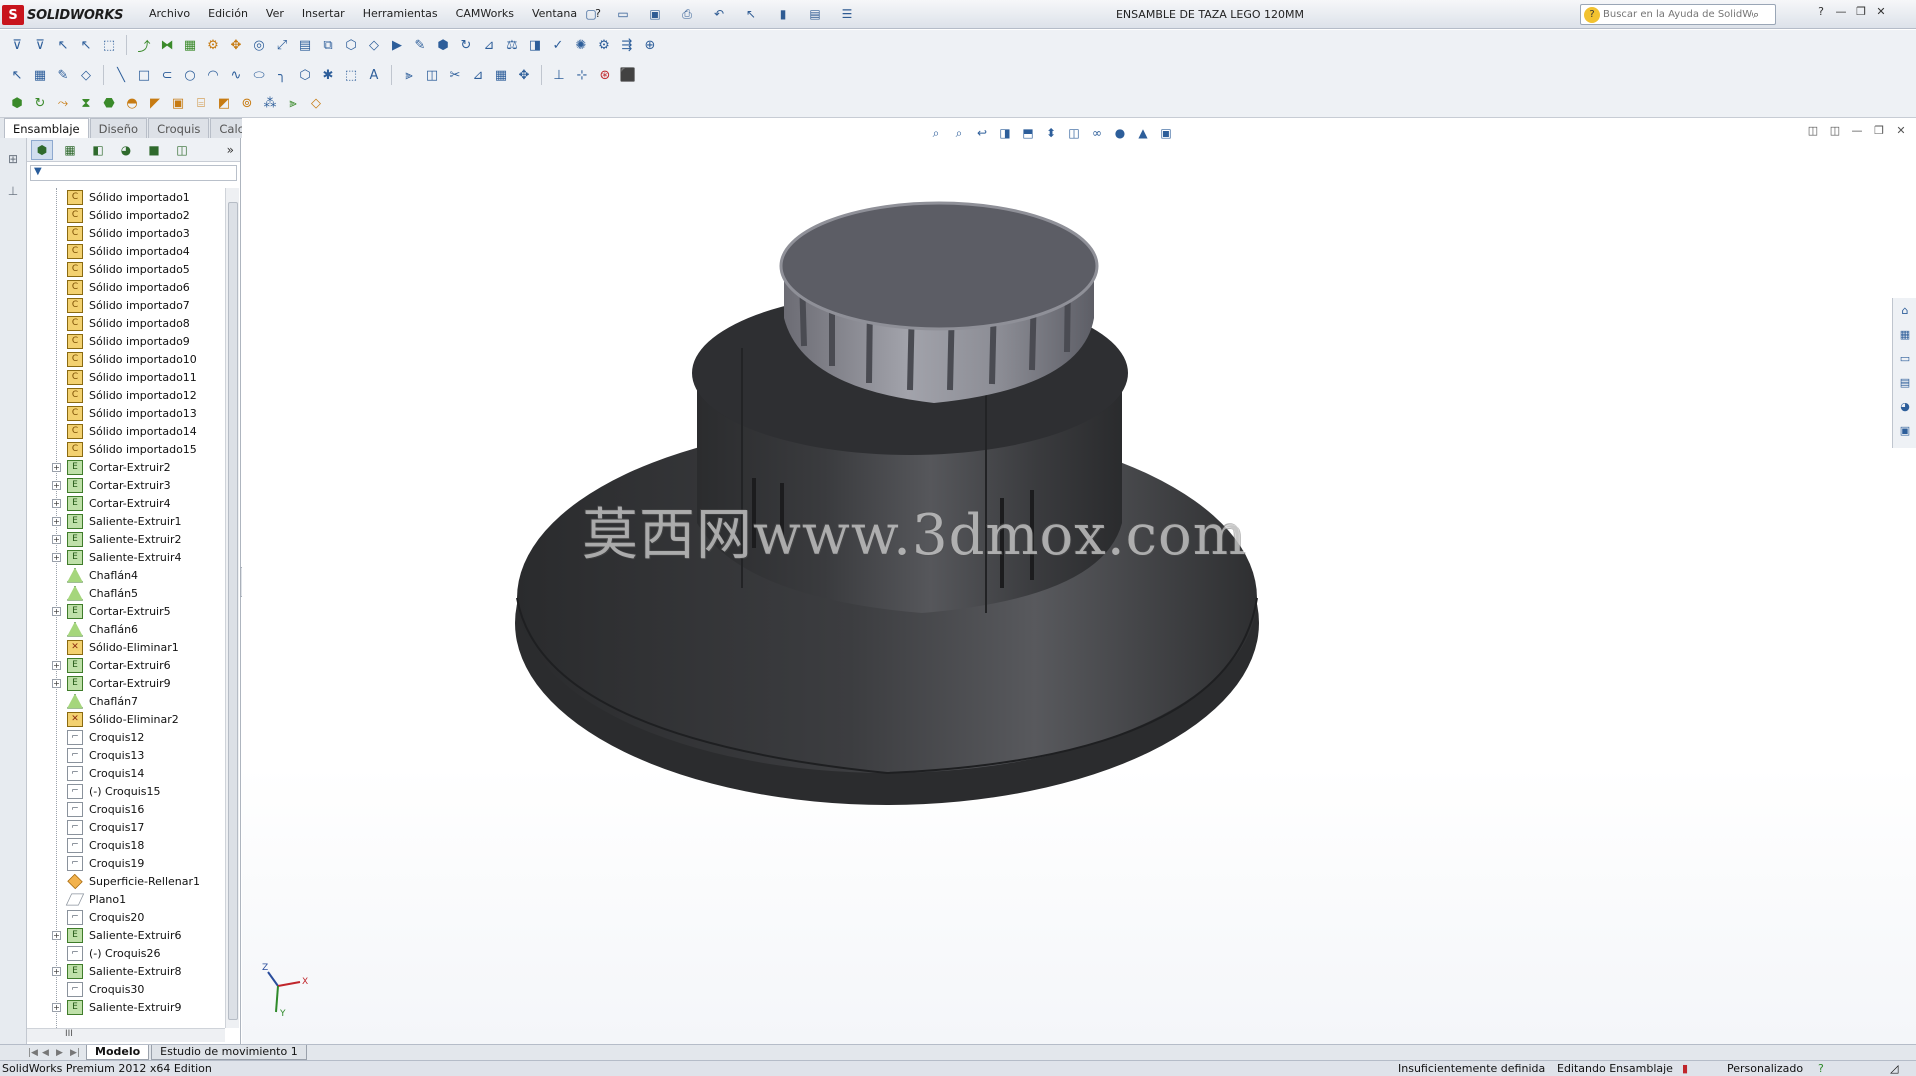  Describe the element at coordinates (126, 557) in the screenshot. I see `tree-node: + E Saliente-Extruir4` at that location.